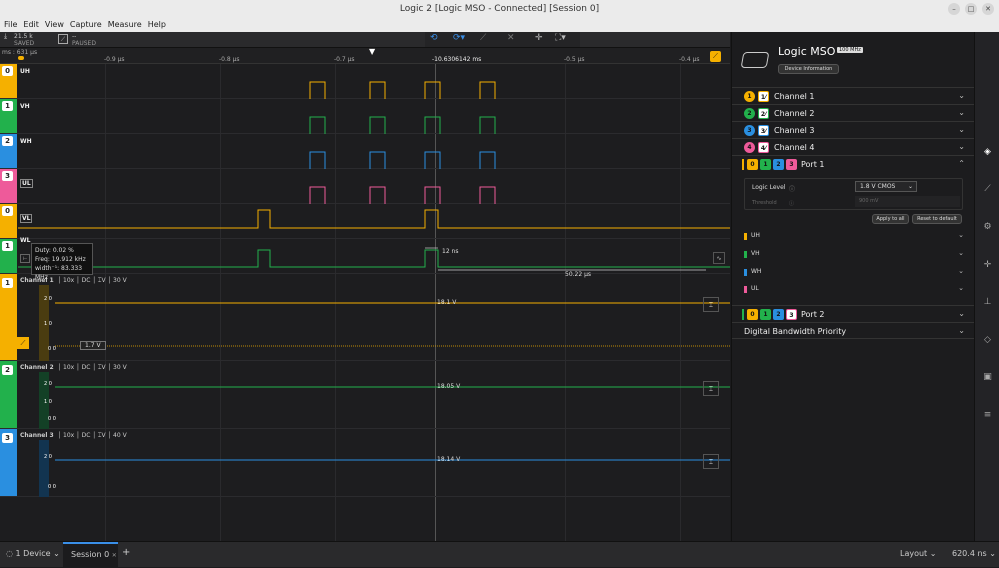 The width and height of the screenshot is (999, 568). What do you see at coordinates (539, 38) in the screenshot?
I see `crosshair-icon: ✛` at bounding box center [539, 38].